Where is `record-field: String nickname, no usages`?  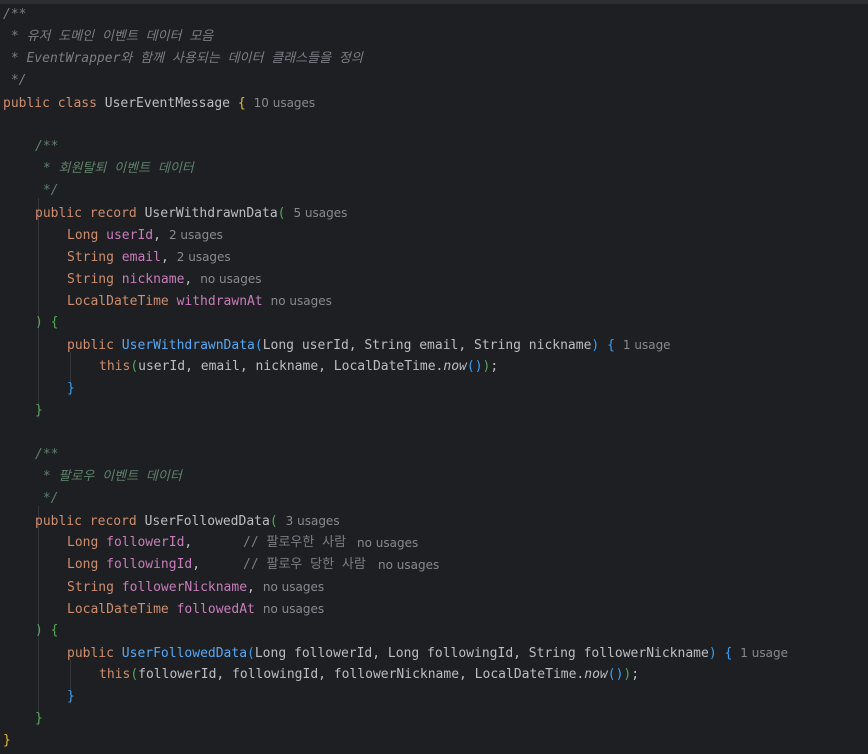
record-field: String nickname, no usages is located at coordinates (164, 279).